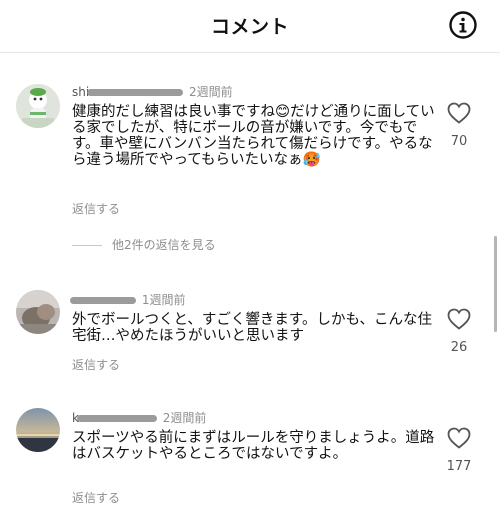 Image resolution: width=500 pixels, height=528 pixels. I want to click on page-title: コメント, so click(249, 27).